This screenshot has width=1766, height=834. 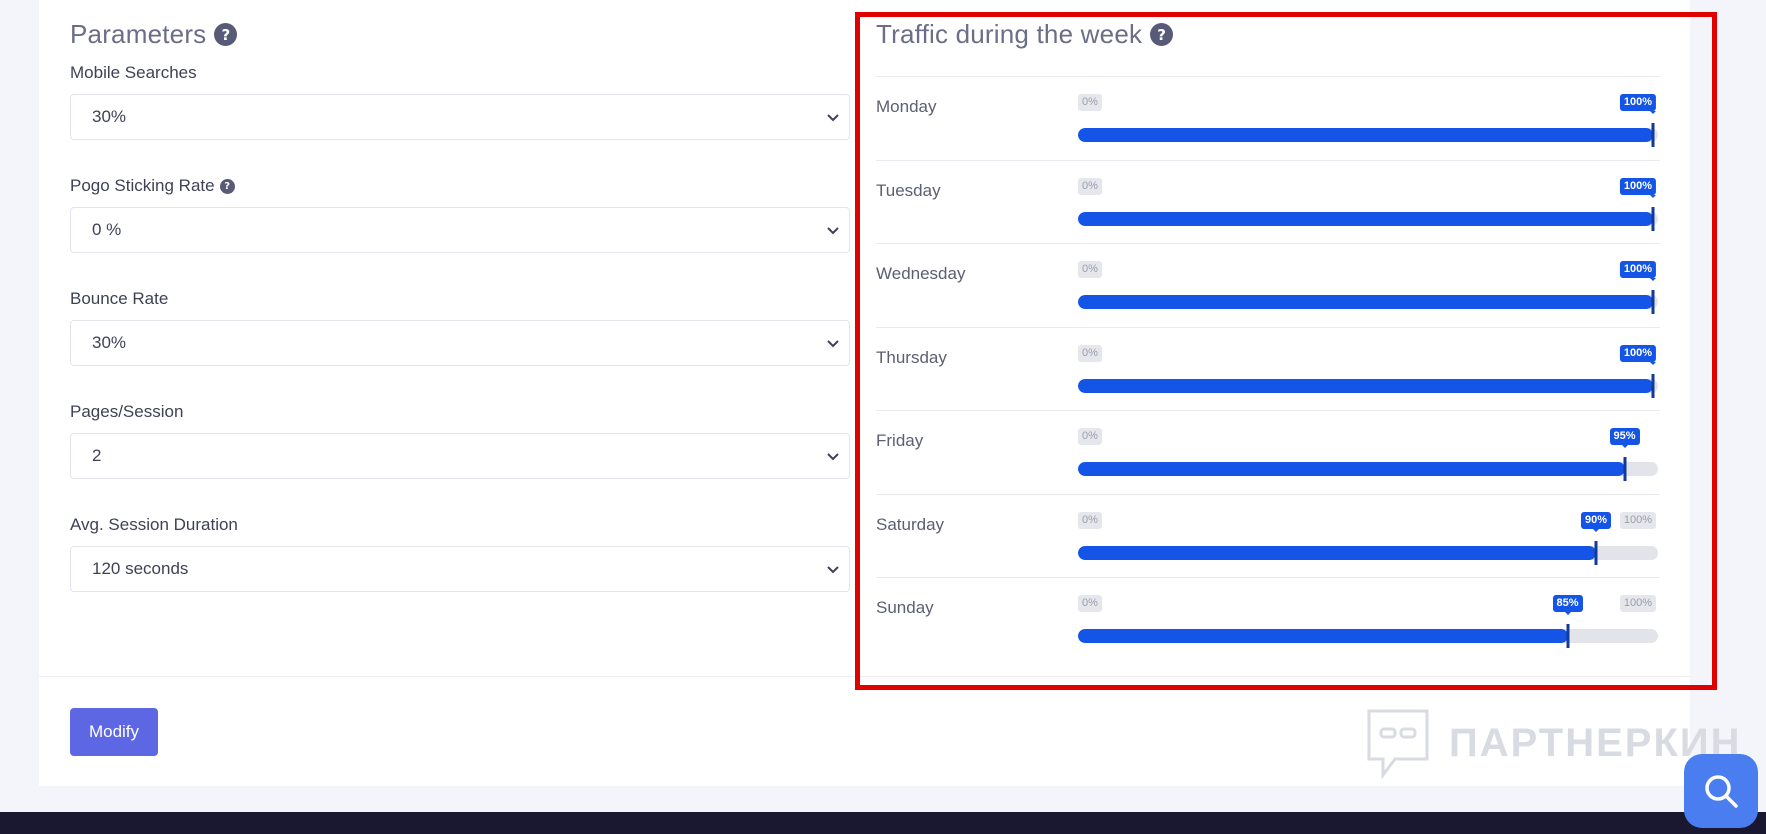 I want to click on modify-button: Modify, so click(x=114, y=732).